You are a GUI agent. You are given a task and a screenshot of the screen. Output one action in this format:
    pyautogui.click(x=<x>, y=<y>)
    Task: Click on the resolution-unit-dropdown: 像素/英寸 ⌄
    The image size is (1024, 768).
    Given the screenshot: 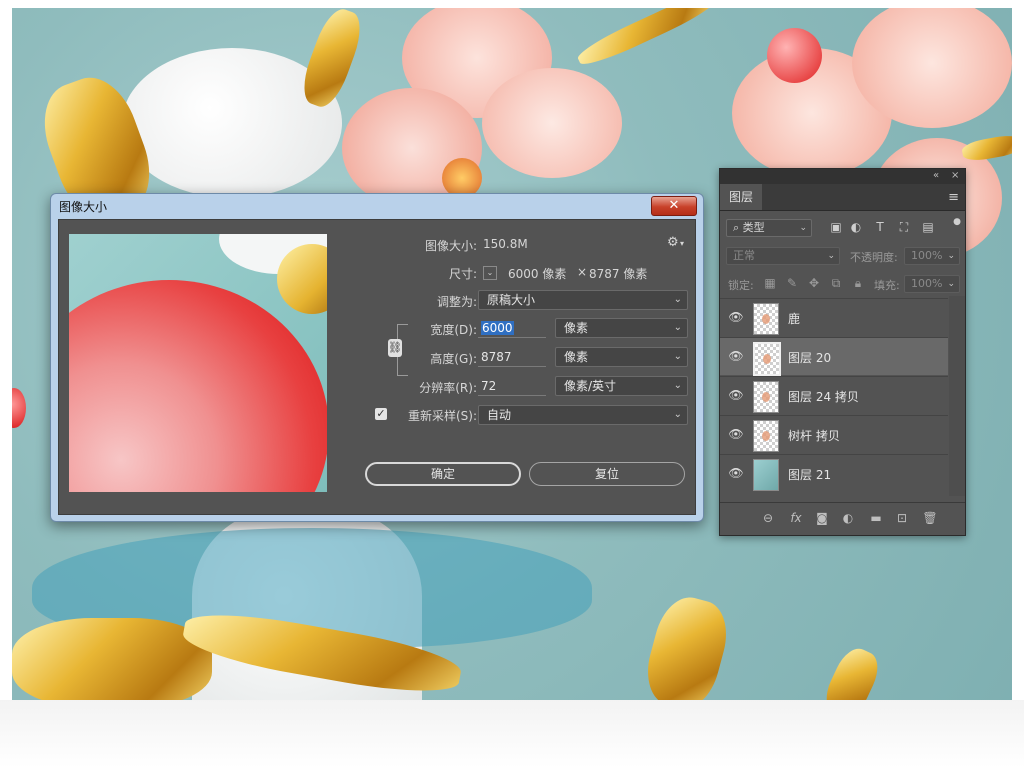 What is the action you would take?
    pyautogui.click(x=621, y=386)
    